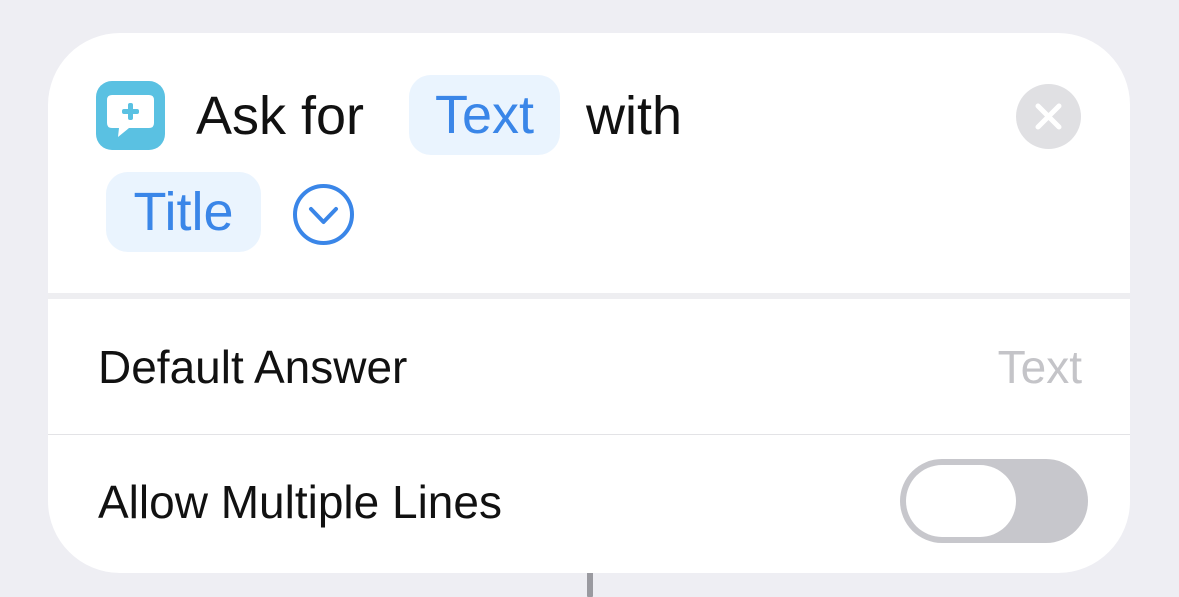 This screenshot has height=597, width=1179. What do you see at coordinates (183, 212) in the screenshot?
I see `prompt-title-token: Title` at bounding box center [183, 212].